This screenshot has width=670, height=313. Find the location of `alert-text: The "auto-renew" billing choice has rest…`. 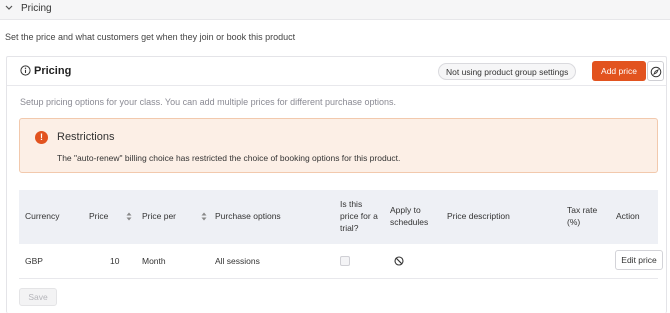

alert-text: The "auto-renew" billing choice has rest… is located at coordinates (229, 158).